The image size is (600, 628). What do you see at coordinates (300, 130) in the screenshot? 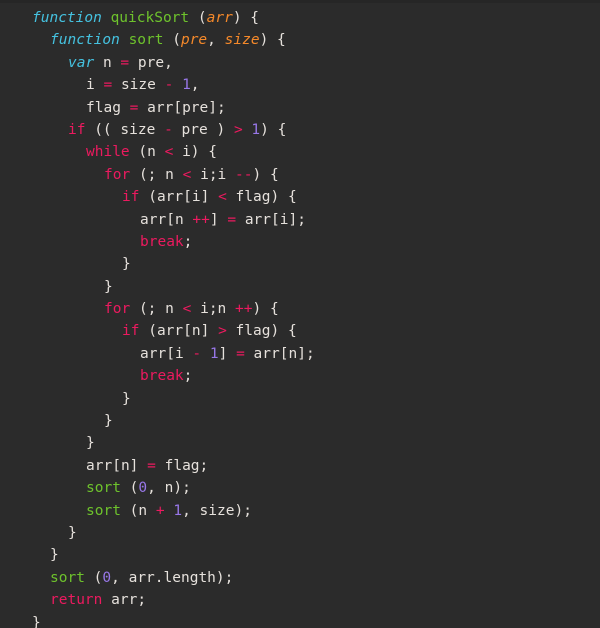
I see `code-line: if (( size - pre ) > 1) {` at bounding box center [300, 130].